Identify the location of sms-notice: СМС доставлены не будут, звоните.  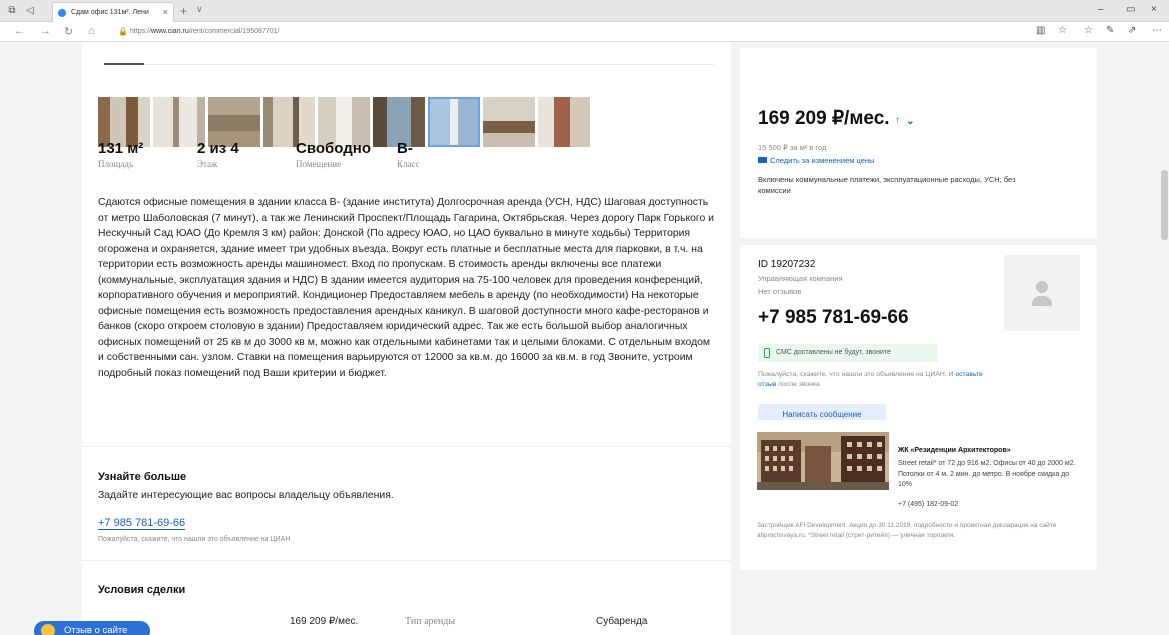
(848, 353).